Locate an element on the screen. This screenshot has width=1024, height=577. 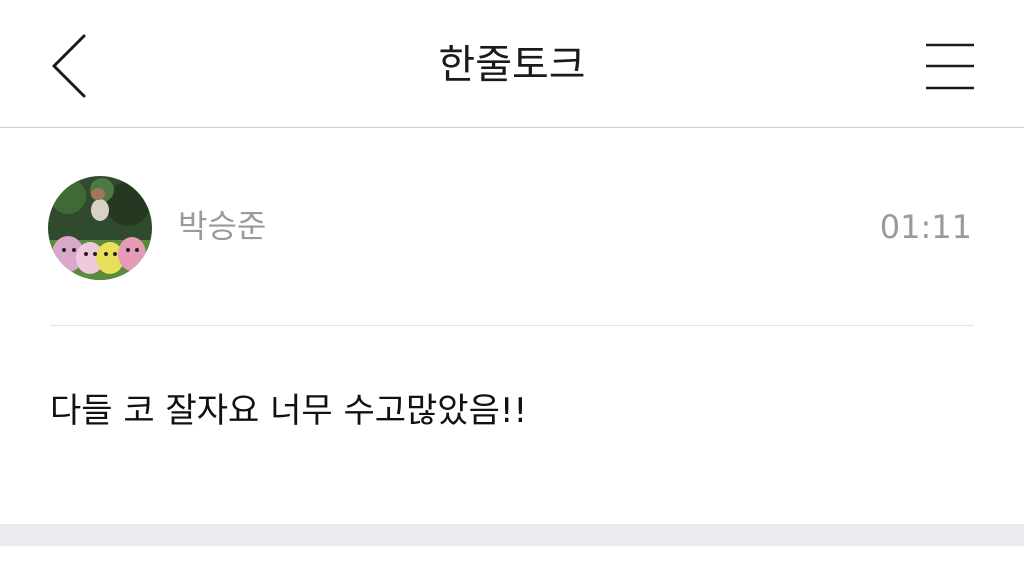
chevron-left-icon is located at coordinates (69, 66).